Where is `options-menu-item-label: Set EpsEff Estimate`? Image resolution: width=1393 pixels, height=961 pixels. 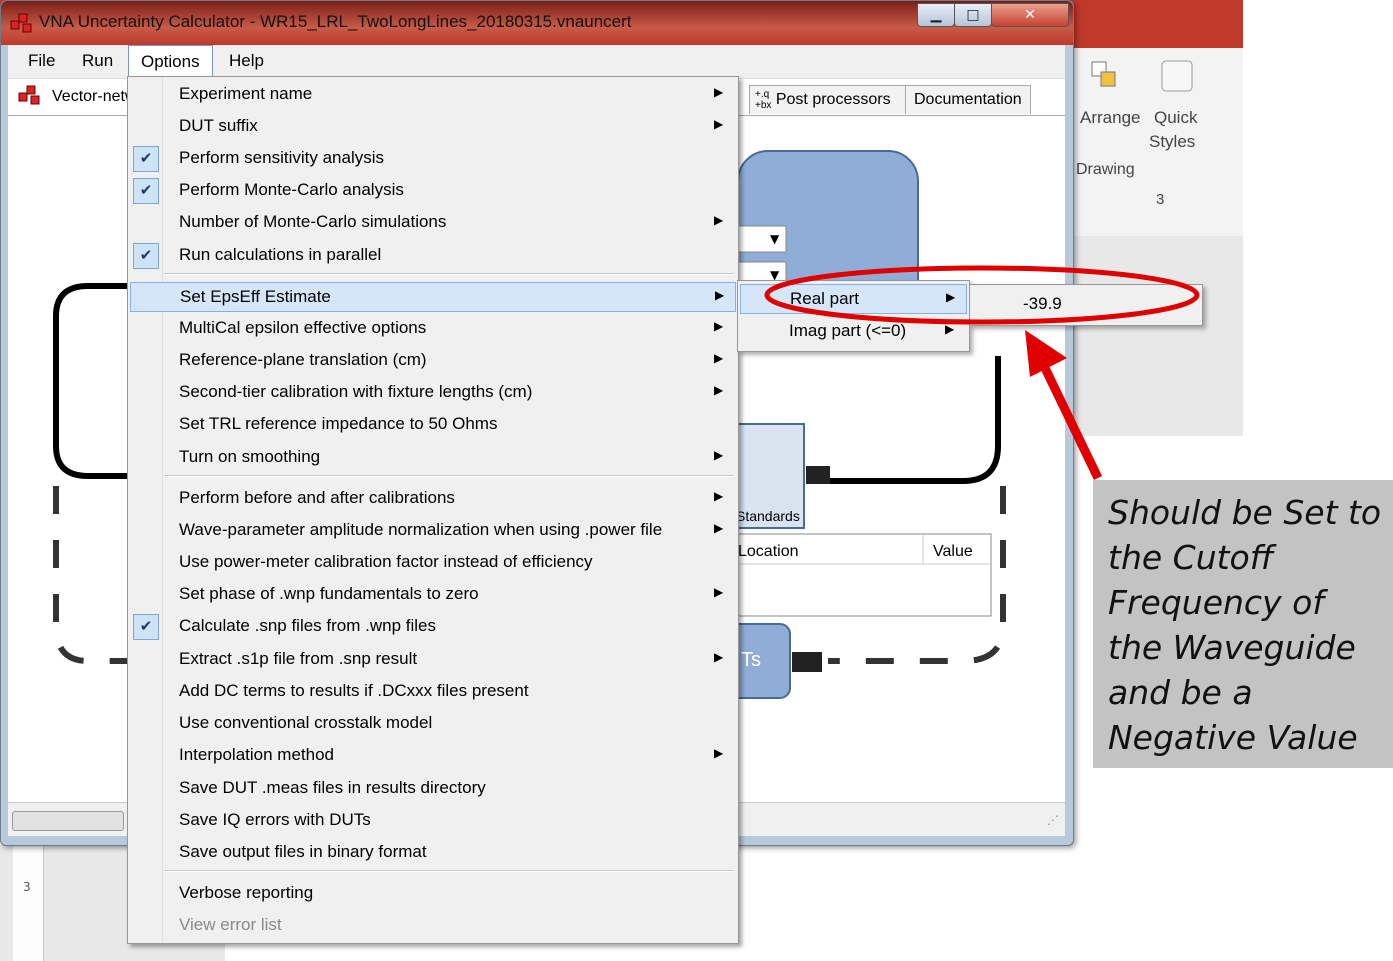
options-menu-item-label: Set EpsEff Estimate is located at coordinates (255, 296).